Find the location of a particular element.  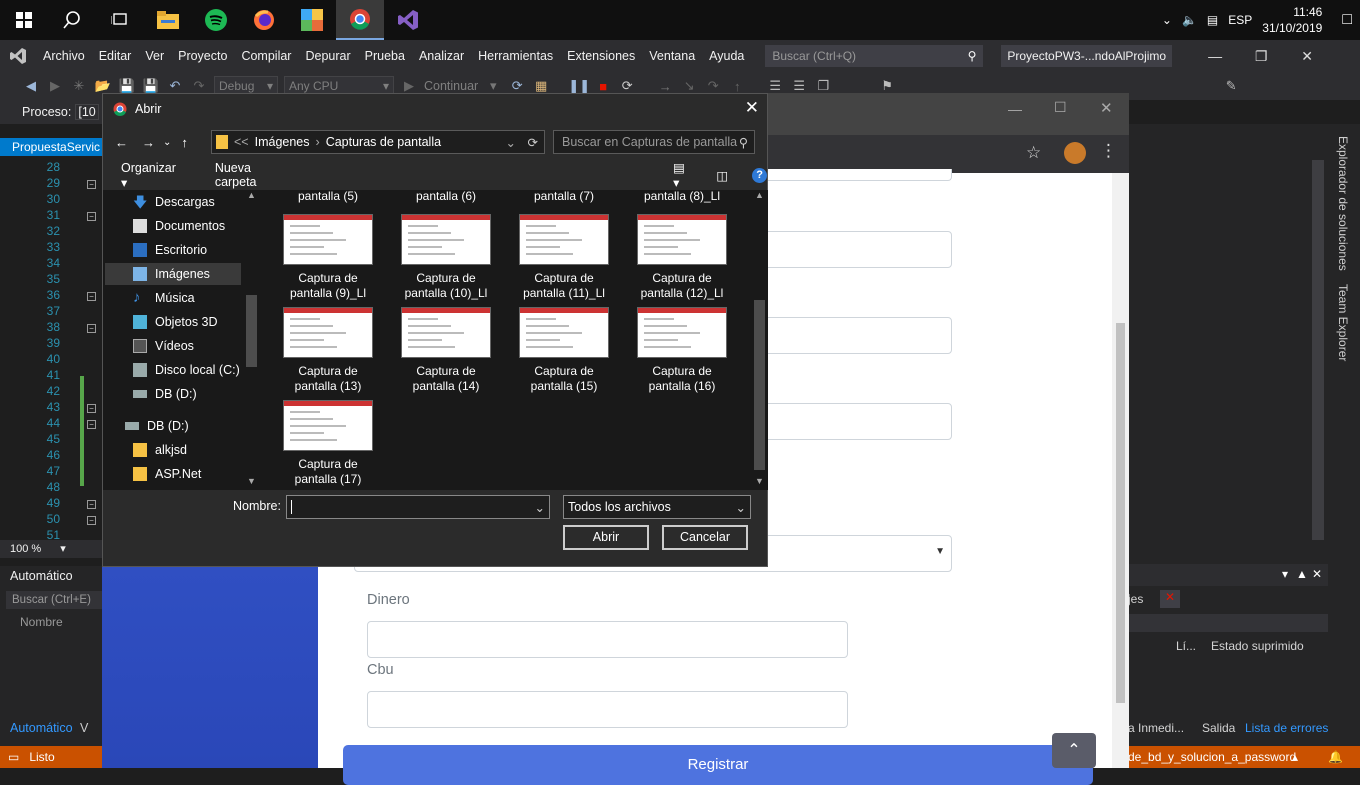

back-arrow-icon: ← is located at coordinates (121, 142).